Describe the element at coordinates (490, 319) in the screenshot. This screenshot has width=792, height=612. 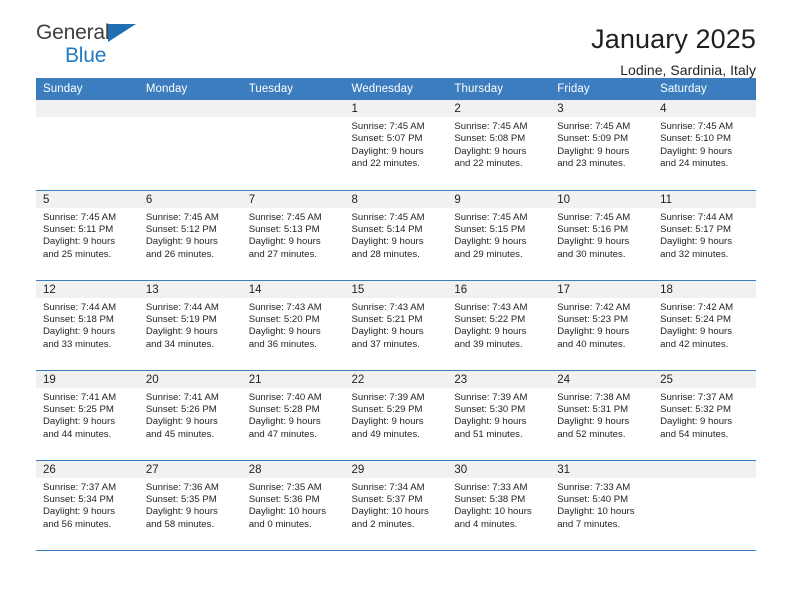
I see `day-detail-line: Sunset: 5:22 PM` at that location.